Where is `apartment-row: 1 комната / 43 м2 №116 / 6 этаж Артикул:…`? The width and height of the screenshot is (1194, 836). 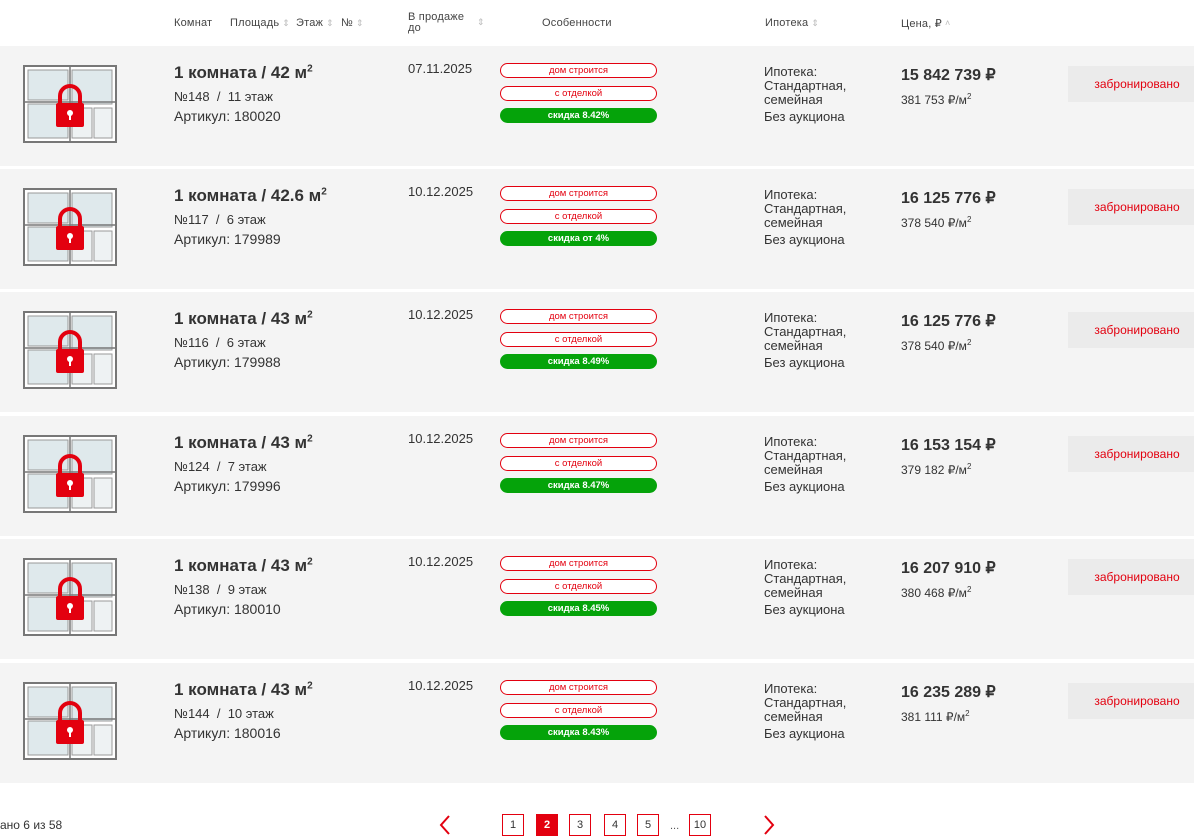 apartment-row: 1 комната / 43 м2 №116 / 6 этаж Артикул:… is located at coordinates (597, 352).